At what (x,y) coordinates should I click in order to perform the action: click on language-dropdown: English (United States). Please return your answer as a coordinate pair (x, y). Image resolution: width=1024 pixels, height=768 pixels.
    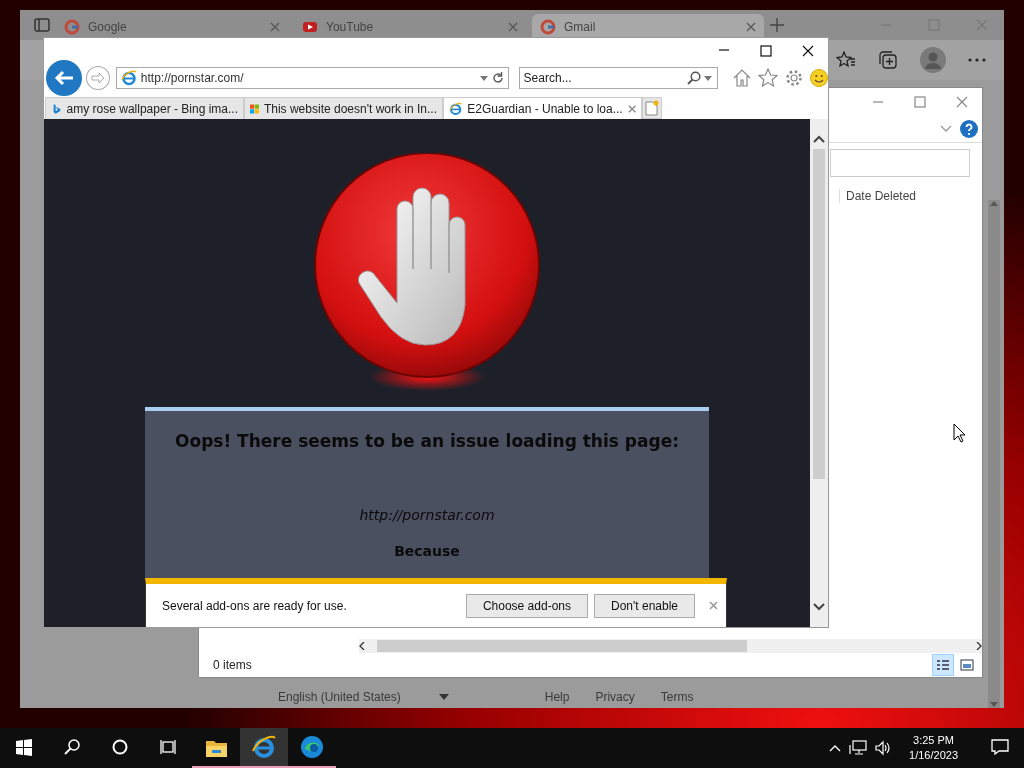
    Looking at the image, I should click on (363, 697).